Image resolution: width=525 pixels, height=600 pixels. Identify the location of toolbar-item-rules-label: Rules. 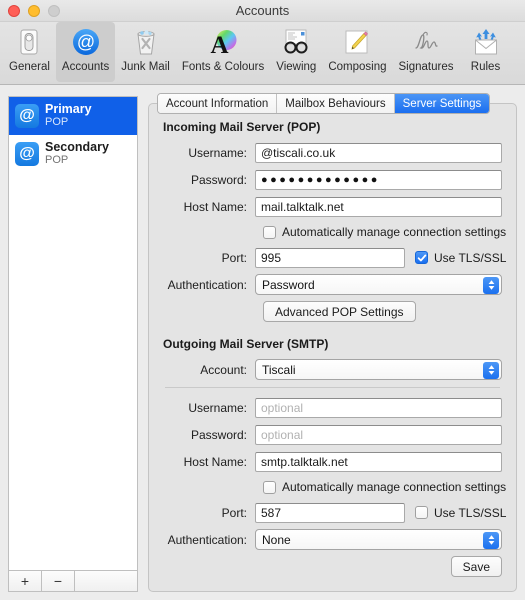
(485, 67).